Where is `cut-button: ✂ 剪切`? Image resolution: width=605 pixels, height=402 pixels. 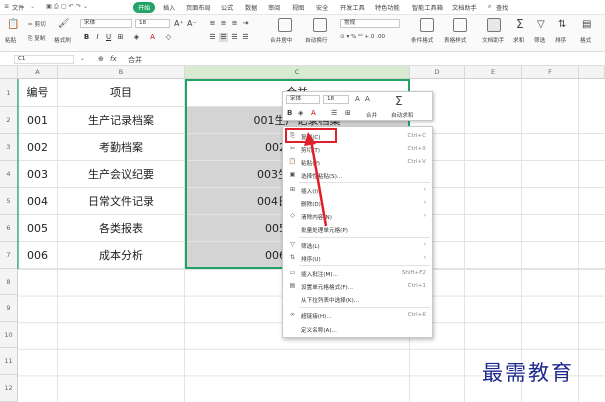
cut-button: ✂ 剪切 is located at coordinates (37, 24).